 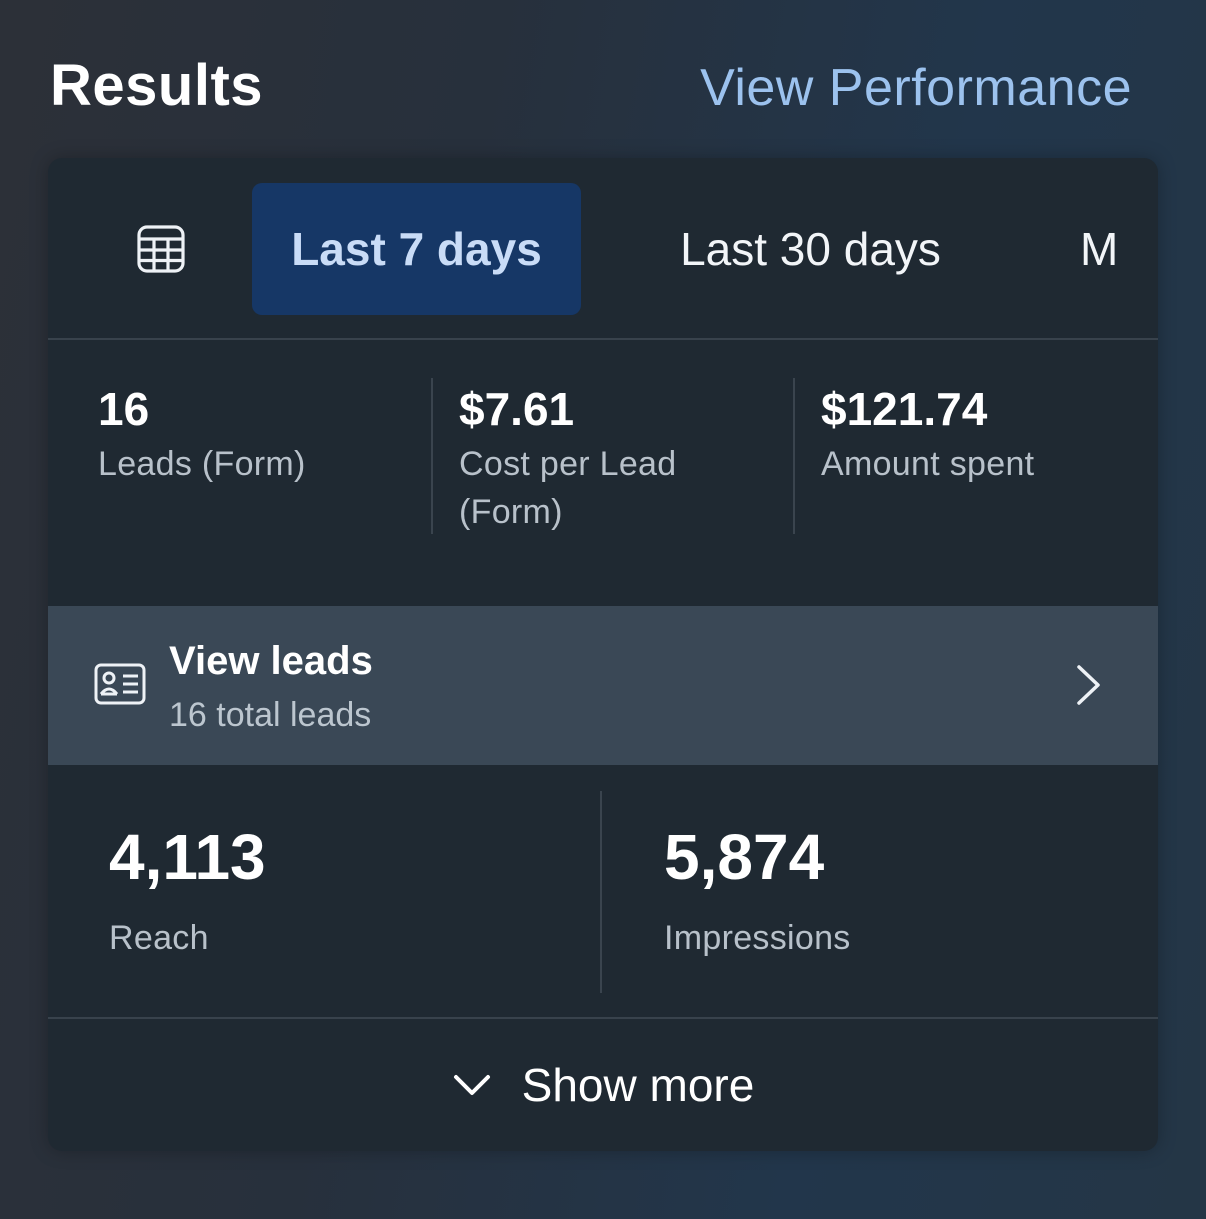 What do you see at coordinates (1101, 249) in the screenshot?
I see `tab-more-truncated: M` at bounding box center [1101, 249].